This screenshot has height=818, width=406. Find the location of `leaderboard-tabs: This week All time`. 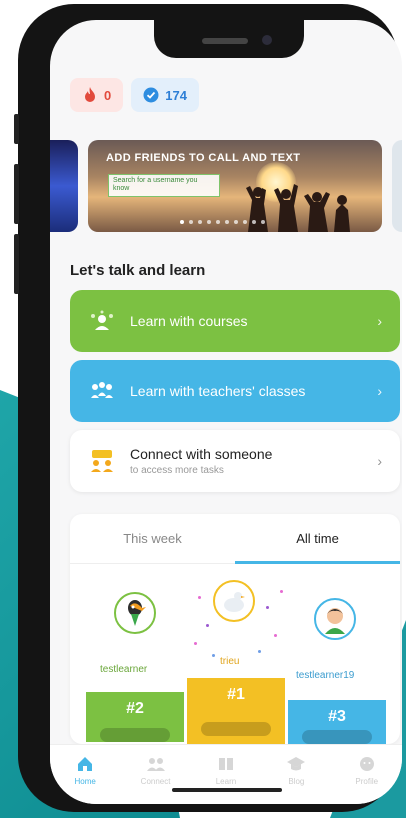

leaderboard-tabs: This week All time is located at coordinates (235, 539).